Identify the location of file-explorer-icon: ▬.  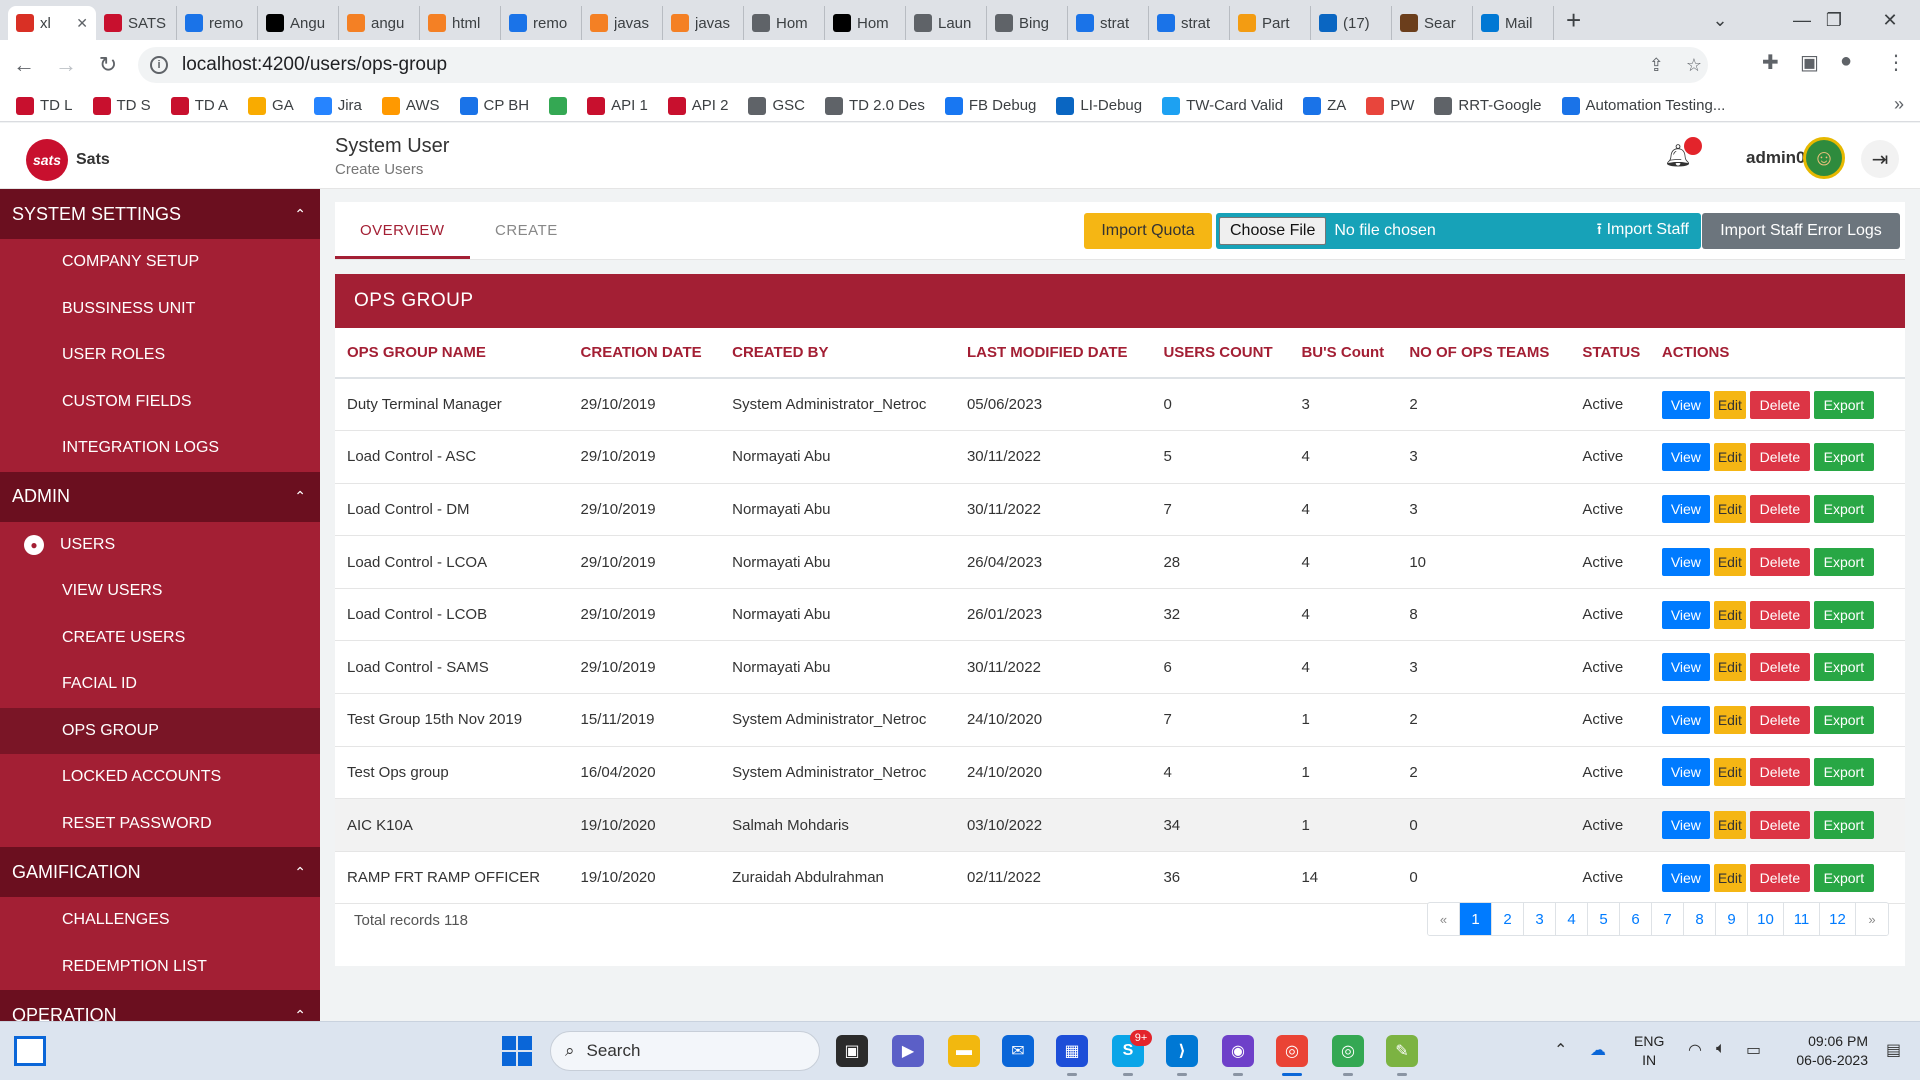
(964, 1051).